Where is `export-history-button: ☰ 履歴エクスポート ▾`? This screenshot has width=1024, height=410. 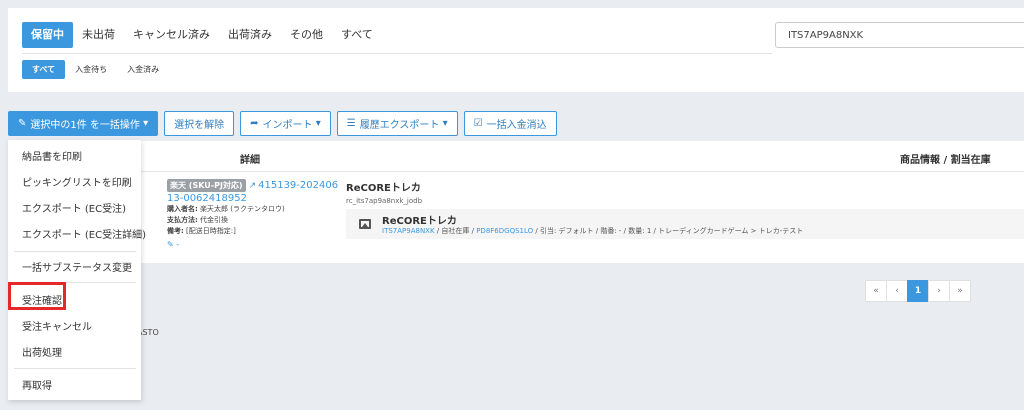 export-history-button: ☰ 履歴エクスポート ▾ is located at coordinates (397, 123).